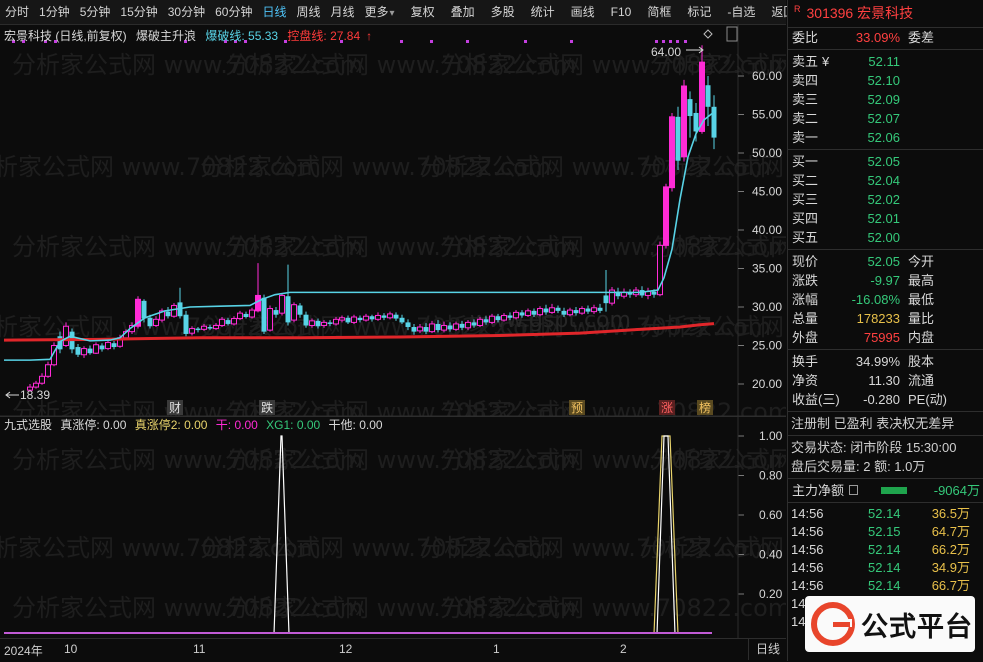  Describe the element at coordinates (392, 13) in the screenshot. I see `more-chevron-icon: ▾` at that location.